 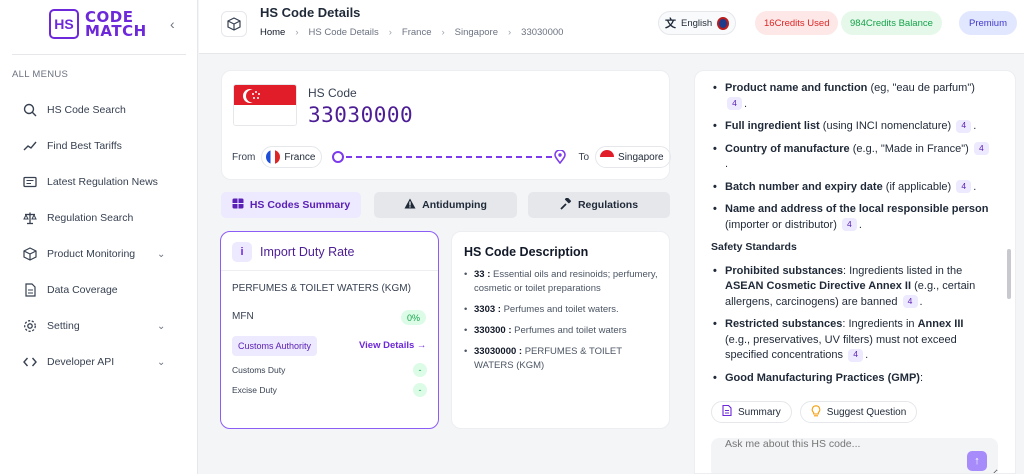 I want to click on section-heading: Safety Standards, so click(x=754, y=247).